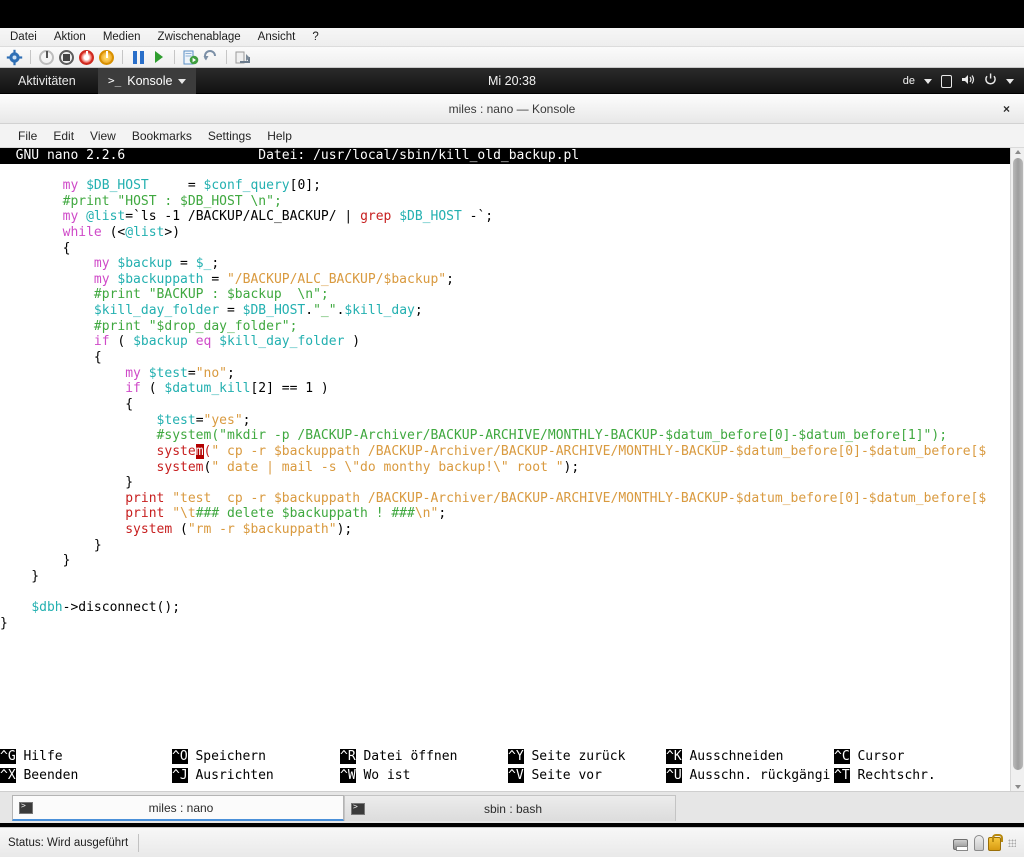 This screenshot has height=857, width=1024. Describe the element at coordinates (909, 81) in the screenshot. I see `keyboard-layout-label: de` at that location.